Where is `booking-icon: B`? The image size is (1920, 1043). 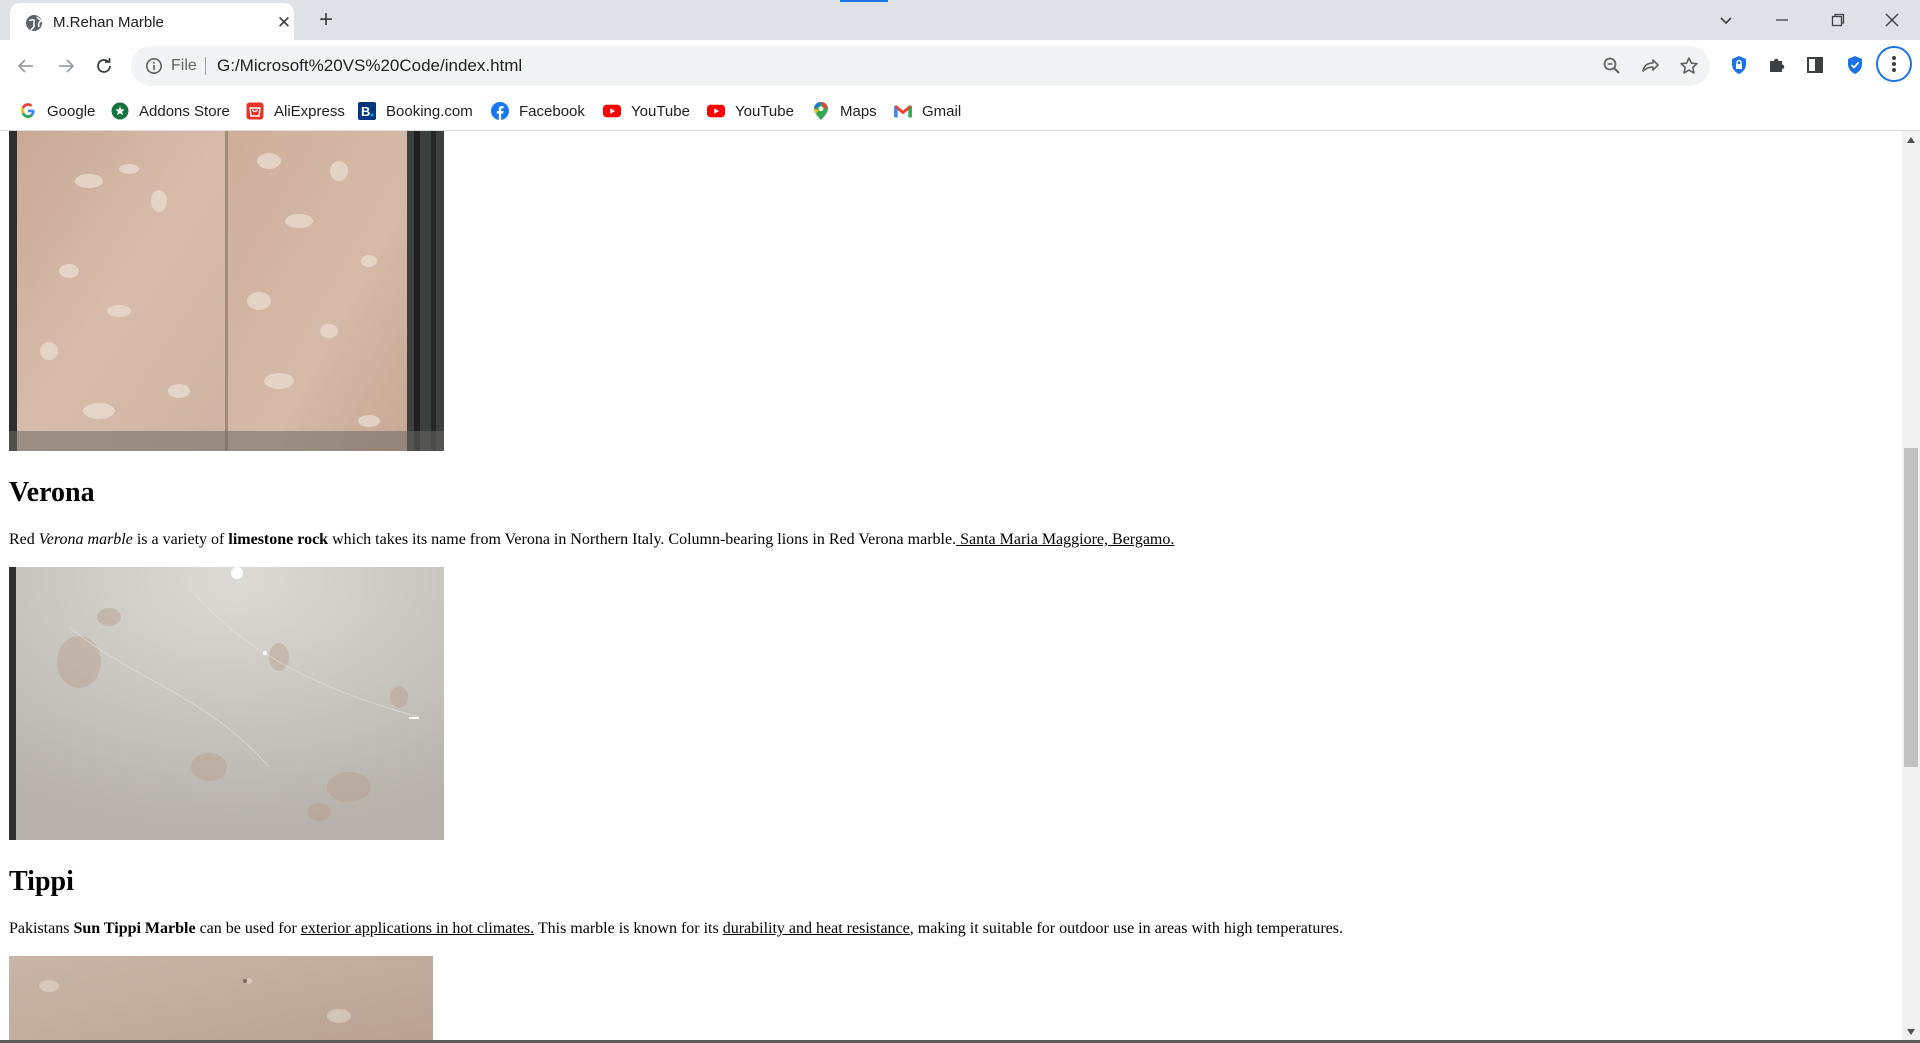 booking-icon: B is located at coordinates (367, 111).